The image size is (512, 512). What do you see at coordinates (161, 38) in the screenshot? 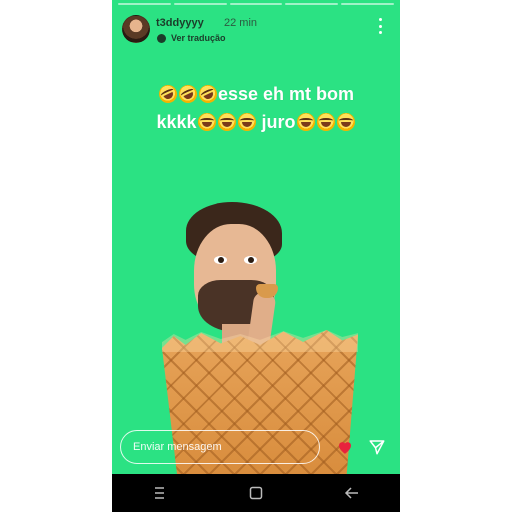
I see `translate-icon` at bounding box center [161, 38].